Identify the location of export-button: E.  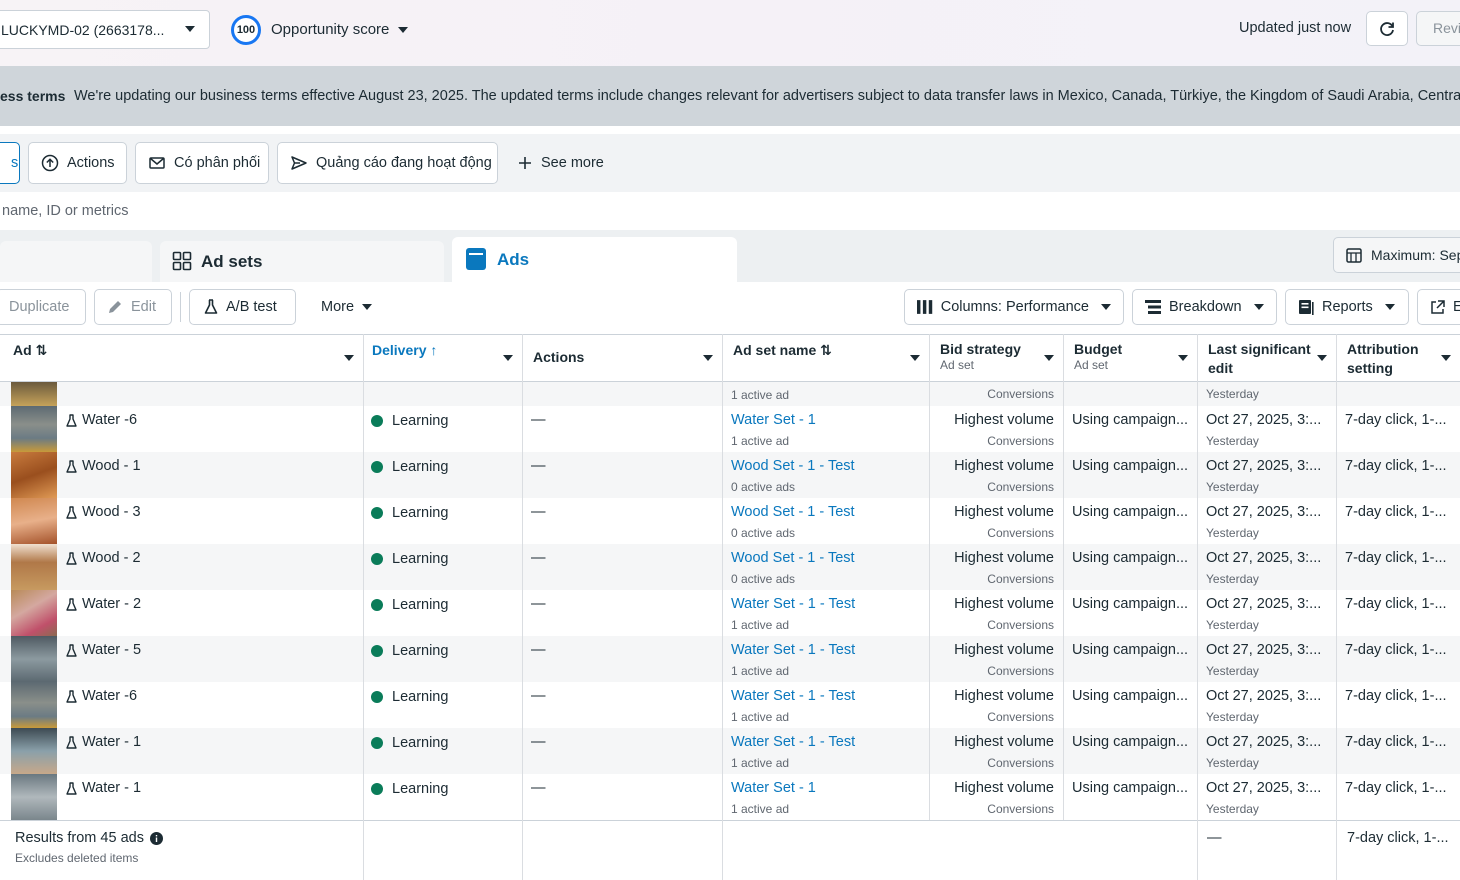
(1438, 307).